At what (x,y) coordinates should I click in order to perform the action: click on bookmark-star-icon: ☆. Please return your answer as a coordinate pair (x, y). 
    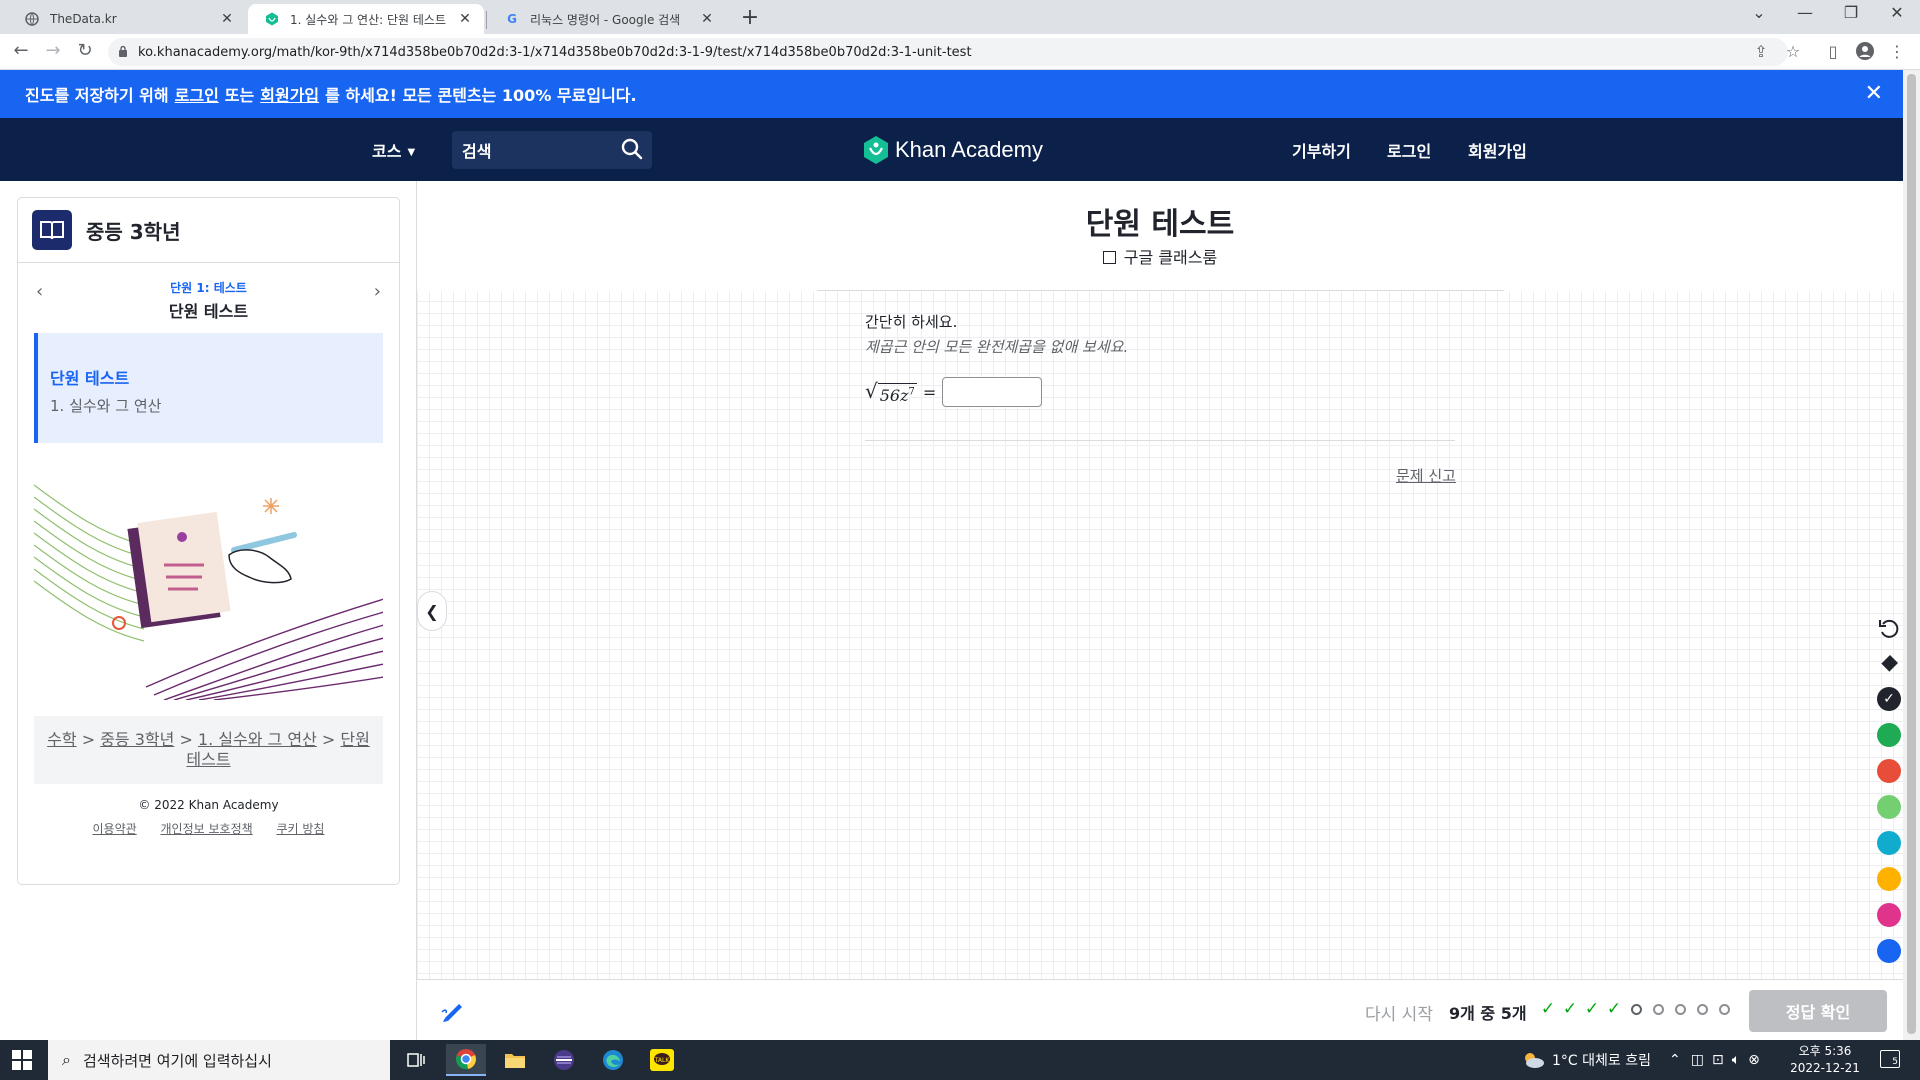
    Looking at the image, I should click on (1793, 51).